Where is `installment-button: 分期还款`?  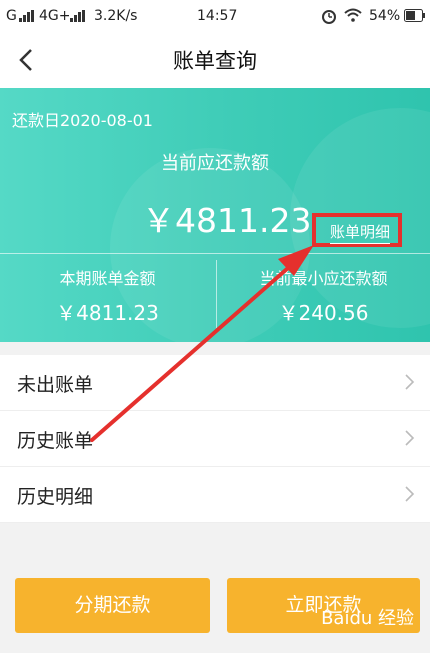
installment-button: 分期还款 is located at coordinates (112, 605).